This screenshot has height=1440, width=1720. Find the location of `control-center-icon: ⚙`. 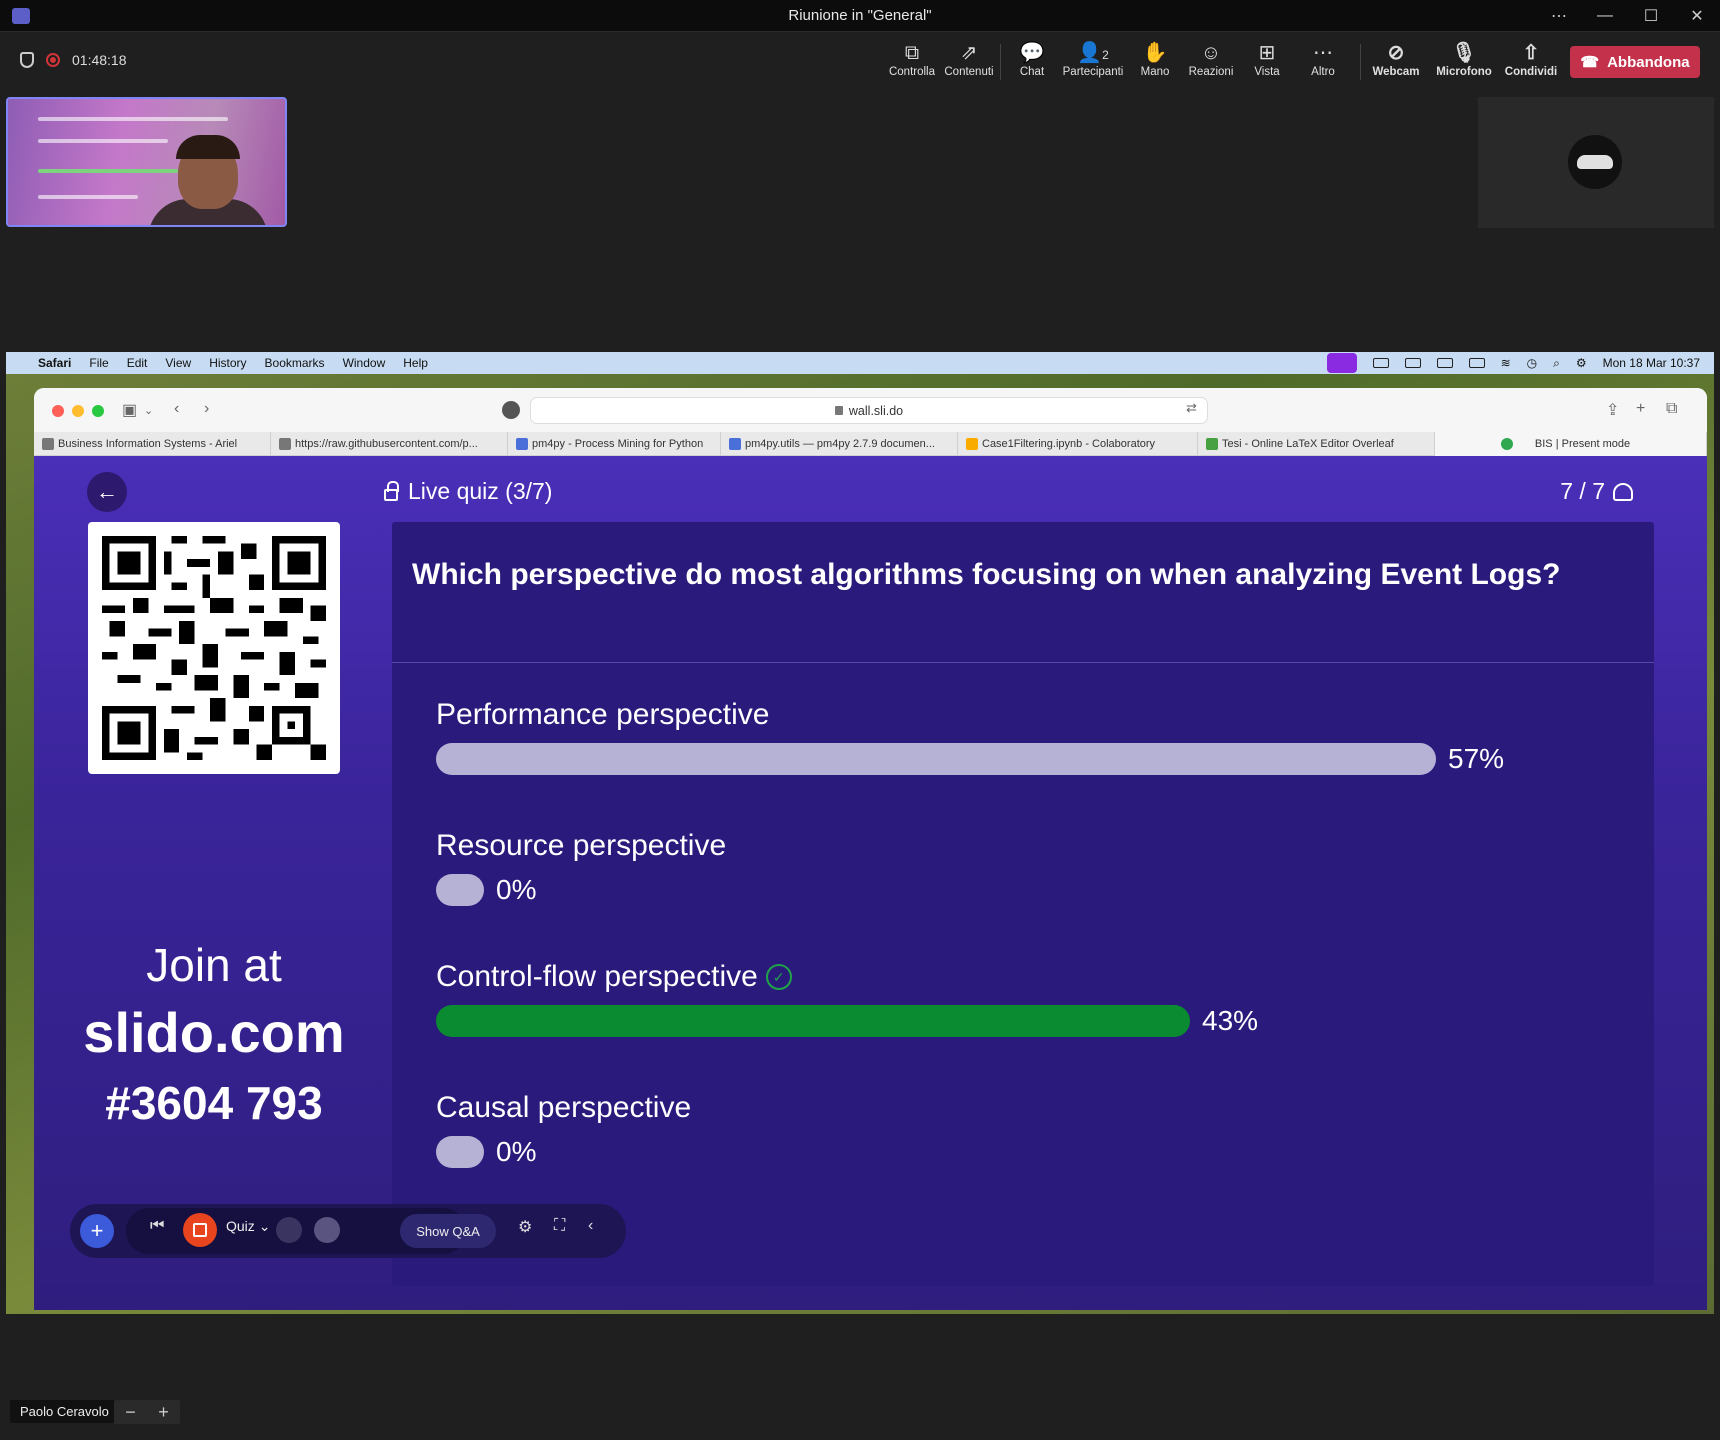

control-center-icon: ⚙ is located at coordinates (1581, 363).